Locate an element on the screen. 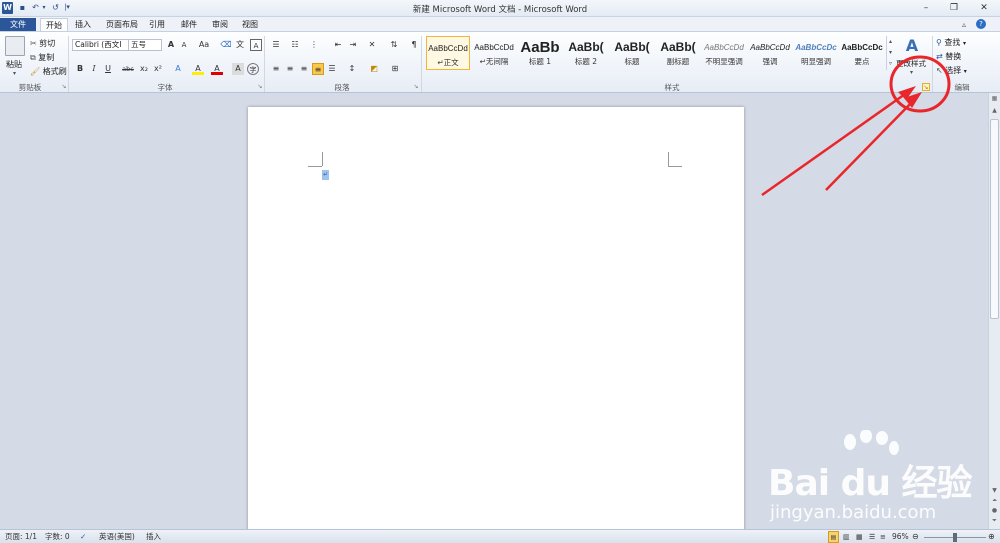  replace-button: ⇄ 替换 is located at coordinates (948, 56).